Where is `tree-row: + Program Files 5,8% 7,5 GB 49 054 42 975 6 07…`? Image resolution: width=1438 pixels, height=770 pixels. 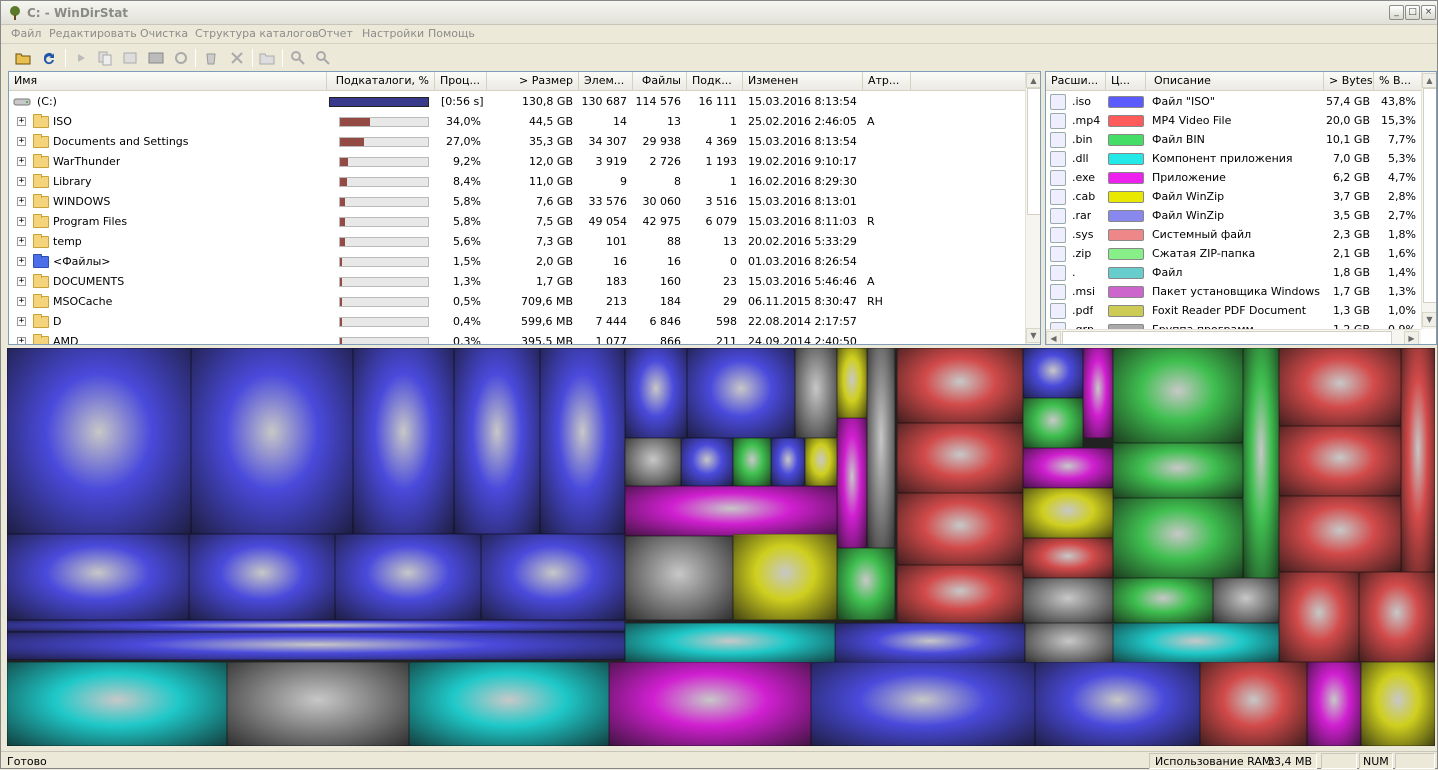
tree-row: + Program Files 5,8% 7,5 GB 49 054 42 975 6 07… is located at coordinates (517, 222).